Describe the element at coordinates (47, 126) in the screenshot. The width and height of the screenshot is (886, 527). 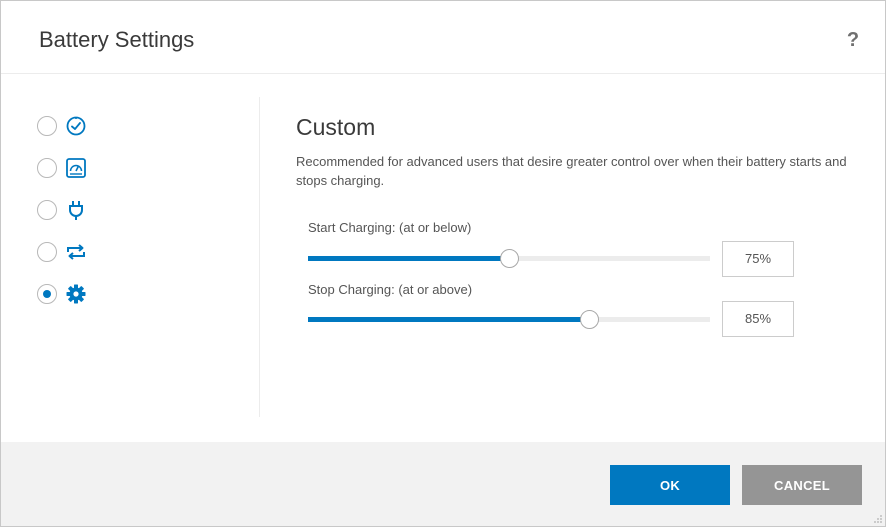
I see `mode-radio-clock` at that location.